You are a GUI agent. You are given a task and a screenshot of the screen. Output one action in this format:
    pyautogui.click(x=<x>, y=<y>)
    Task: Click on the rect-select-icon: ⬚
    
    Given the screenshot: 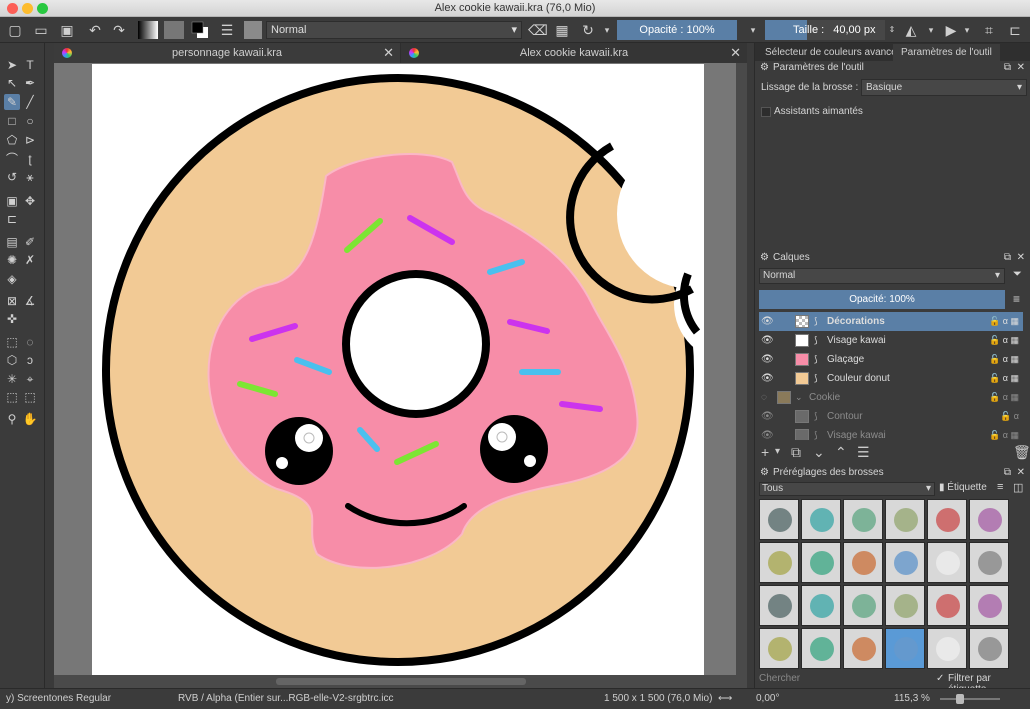 What is the action you would take?
    pyautogui.click(x=12, y=342)
    